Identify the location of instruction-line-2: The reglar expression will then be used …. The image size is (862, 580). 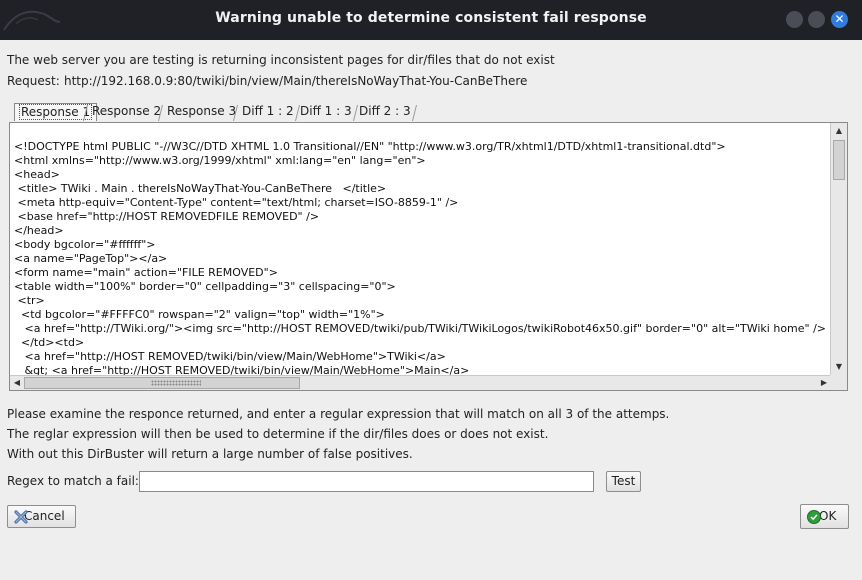
(278, 434).